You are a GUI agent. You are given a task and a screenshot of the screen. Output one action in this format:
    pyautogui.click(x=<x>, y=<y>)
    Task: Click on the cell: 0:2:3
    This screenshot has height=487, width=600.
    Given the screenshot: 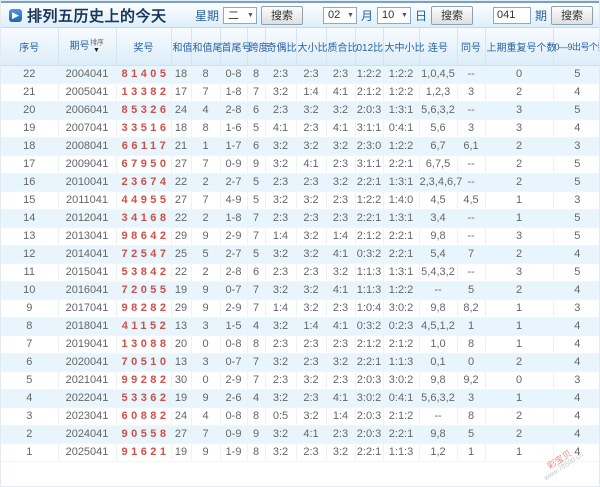 What is the action you would take?
    pyautogui.click(x=401, y=326)
    